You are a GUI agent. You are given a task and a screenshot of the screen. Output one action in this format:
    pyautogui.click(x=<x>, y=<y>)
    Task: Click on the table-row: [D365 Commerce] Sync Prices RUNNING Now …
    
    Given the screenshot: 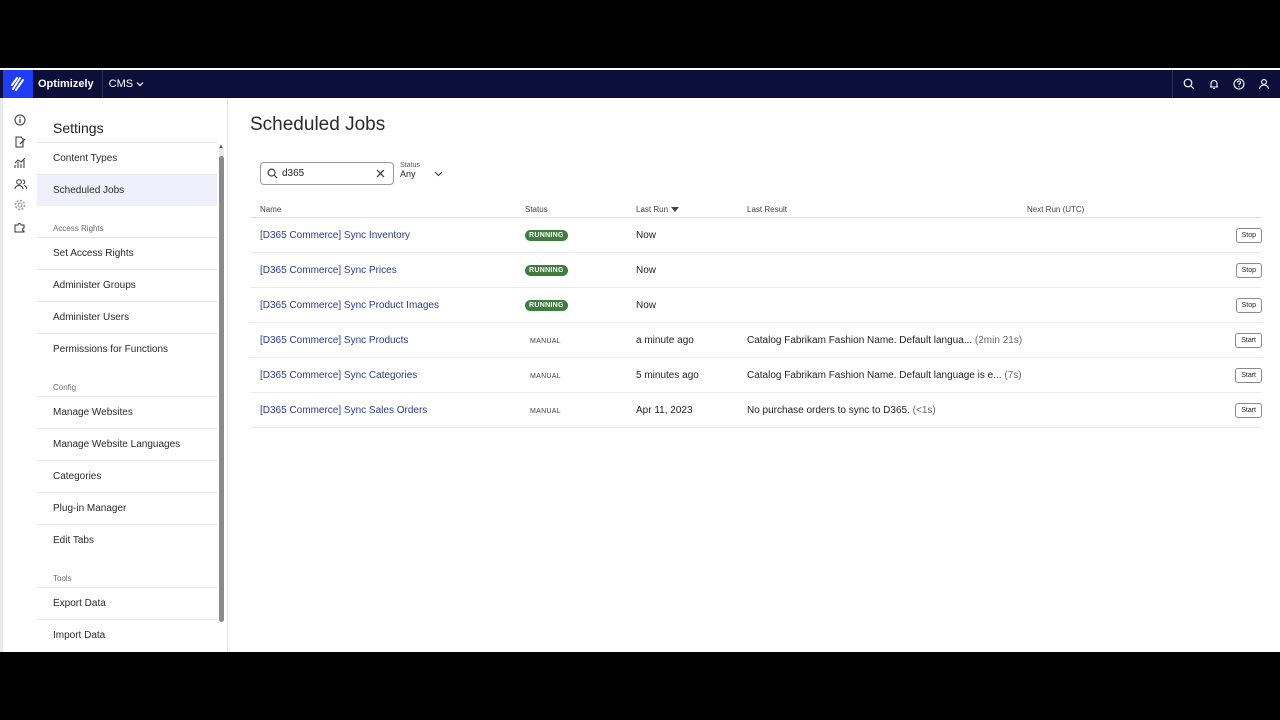 What is the action you would take?
    pyautogui.click(x=756, y=270)
    